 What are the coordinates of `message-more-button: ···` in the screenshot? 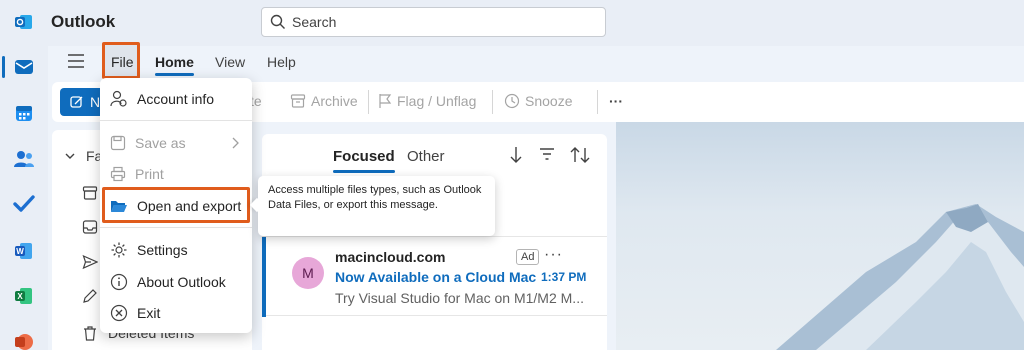 It's located at (553, 255).